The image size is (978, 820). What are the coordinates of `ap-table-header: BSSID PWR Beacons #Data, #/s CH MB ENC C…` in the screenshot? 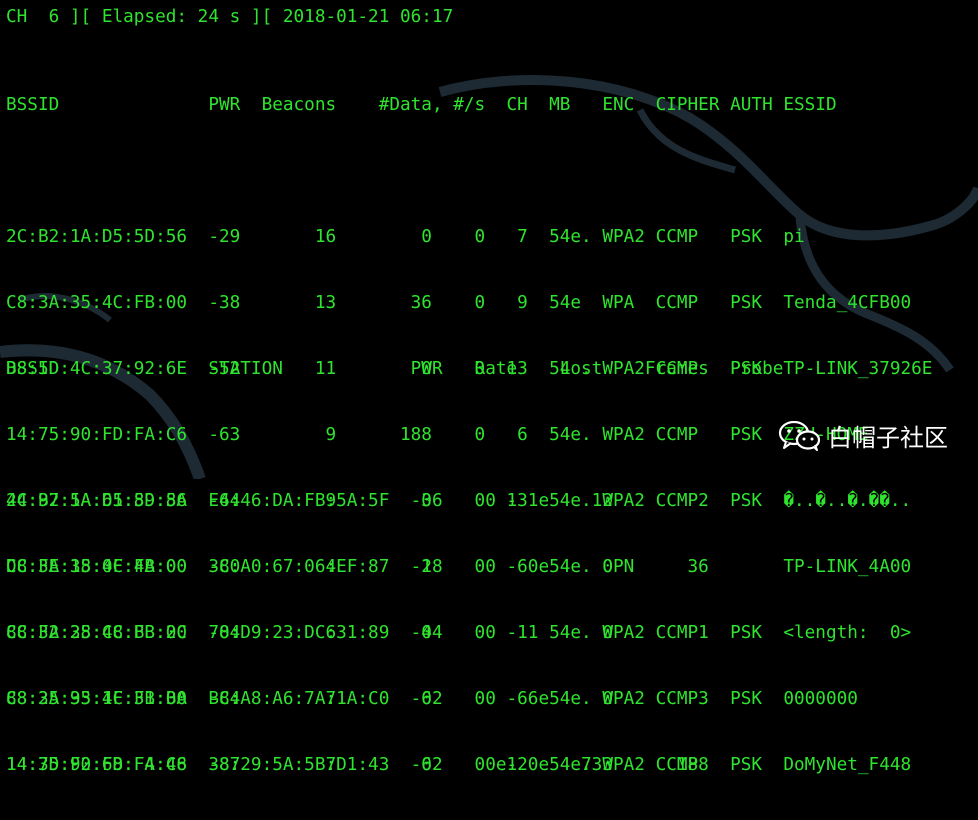 It's located at (421, 105).